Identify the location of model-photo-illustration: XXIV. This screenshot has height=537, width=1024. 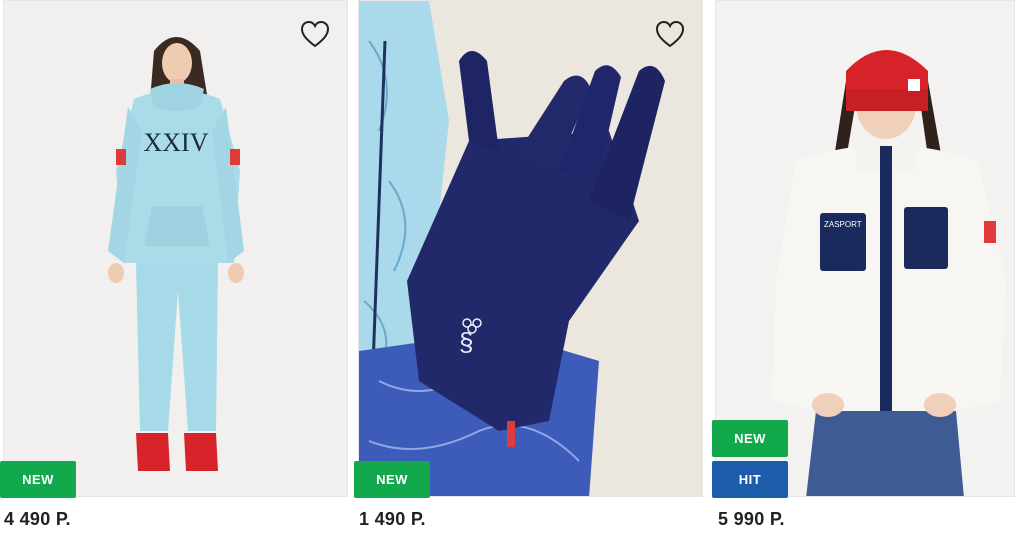
(176, 254).